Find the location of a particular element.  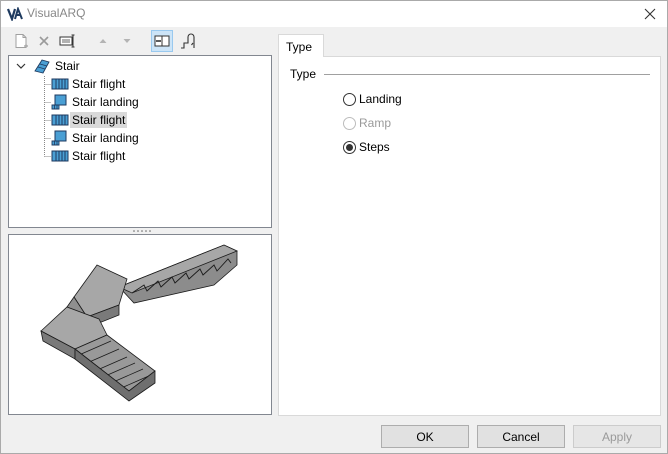

radio-landing-circle is located at coordinates (349, 99).